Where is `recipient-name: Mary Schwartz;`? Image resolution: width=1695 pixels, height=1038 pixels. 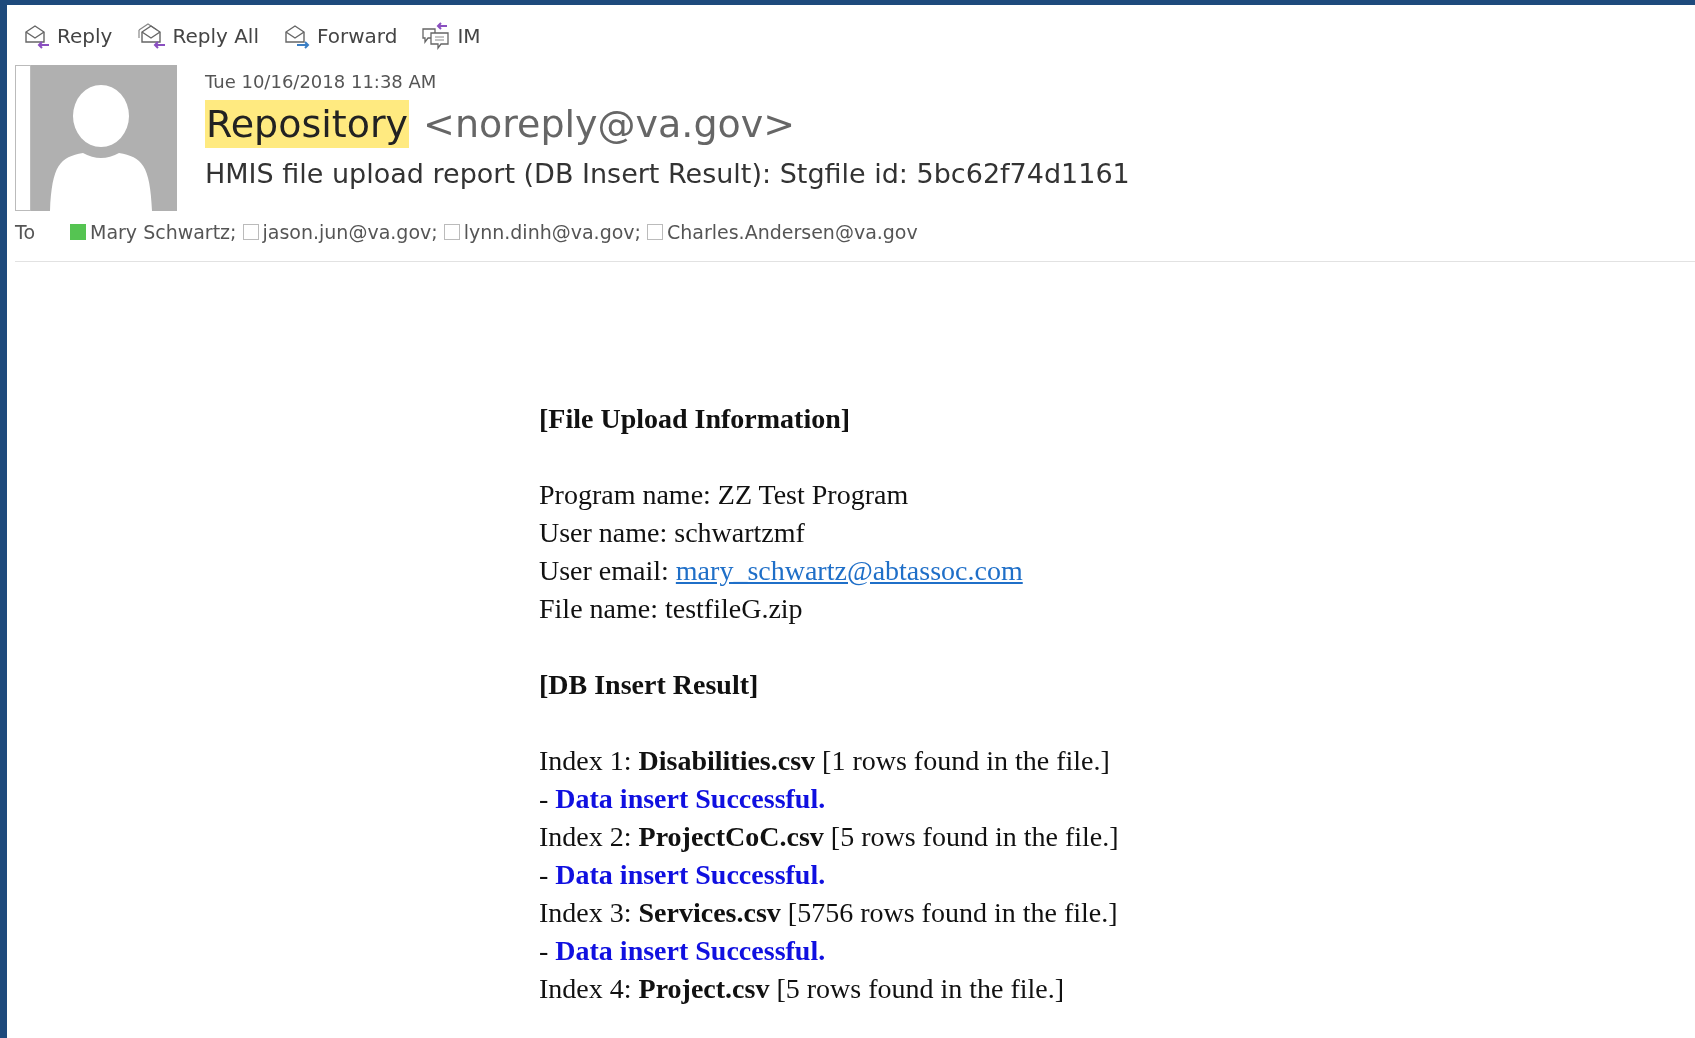 recipient-name: Mary Schwartz; is located at coordinates (163, 232).